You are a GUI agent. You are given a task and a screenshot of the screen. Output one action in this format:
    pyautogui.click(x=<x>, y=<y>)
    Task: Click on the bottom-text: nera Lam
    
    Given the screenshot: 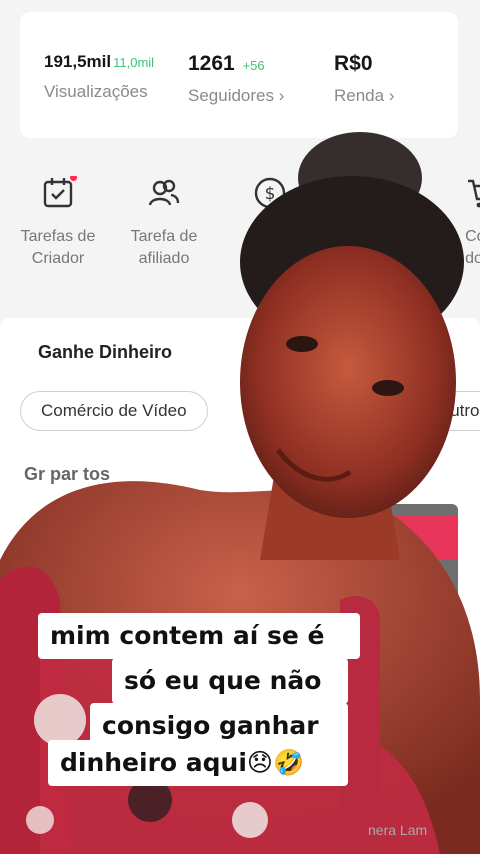 What is the action you would take?
    pyautogui.click(x=398, y=830)
    